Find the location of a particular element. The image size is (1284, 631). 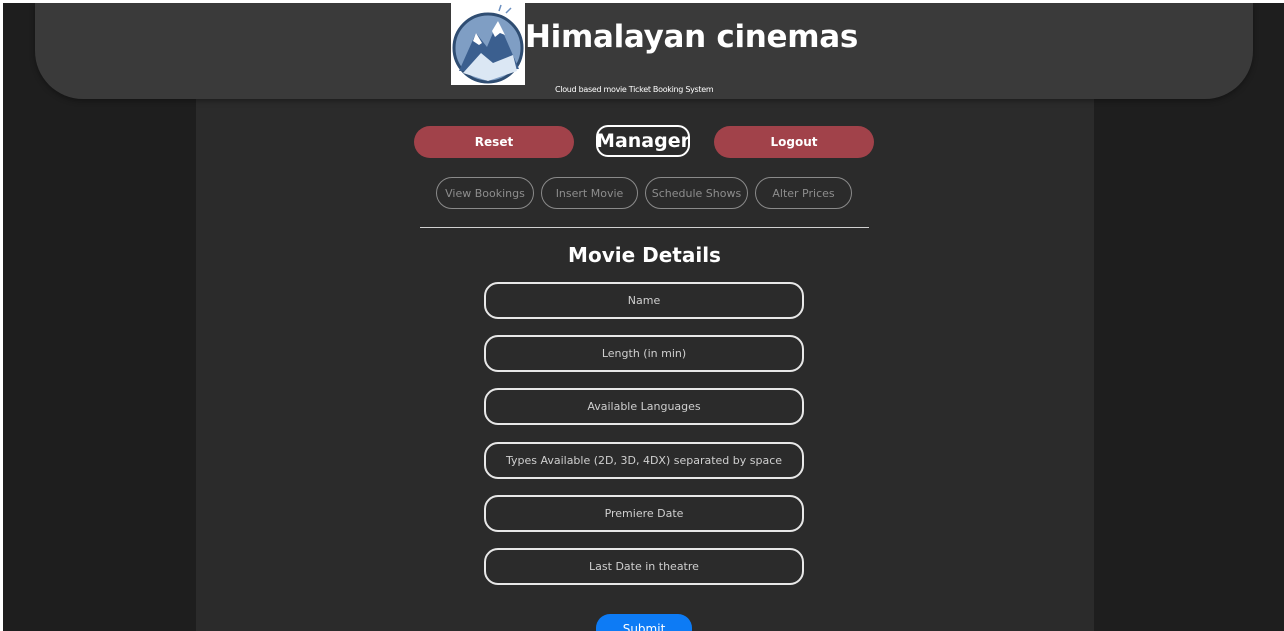

nav-alter-prices: Alter Prices is located at coordinates (803, 193).